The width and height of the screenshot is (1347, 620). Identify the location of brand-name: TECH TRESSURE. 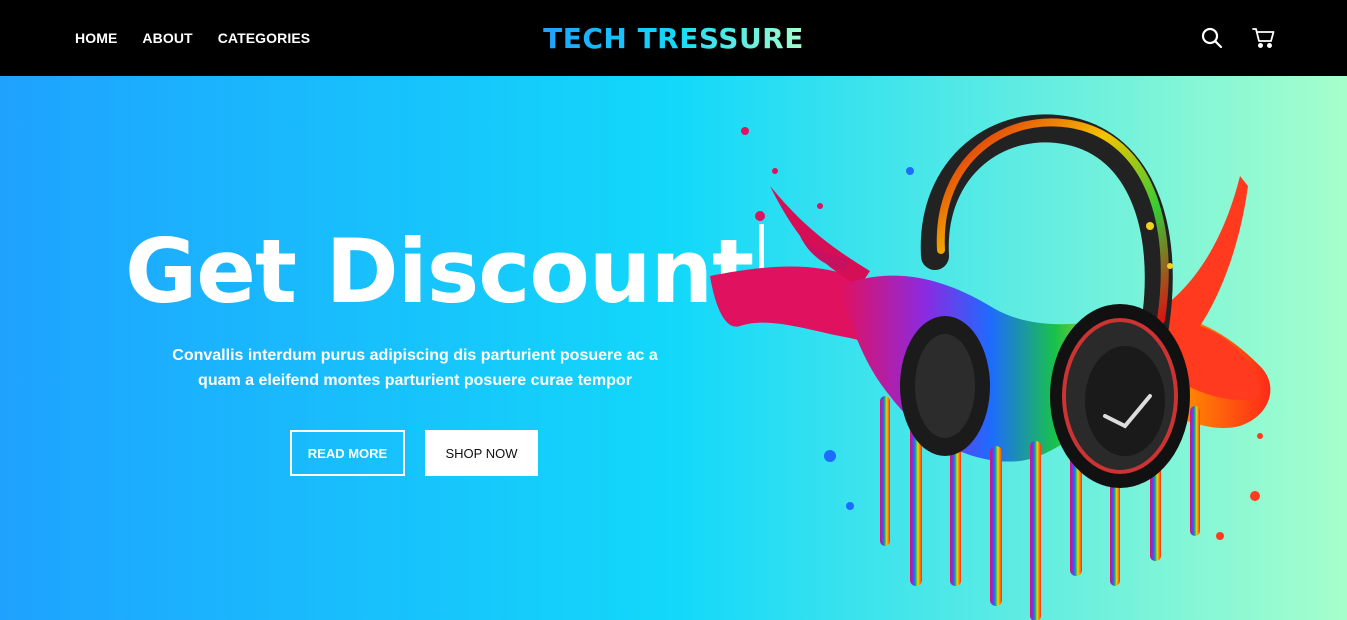
(673, 38).